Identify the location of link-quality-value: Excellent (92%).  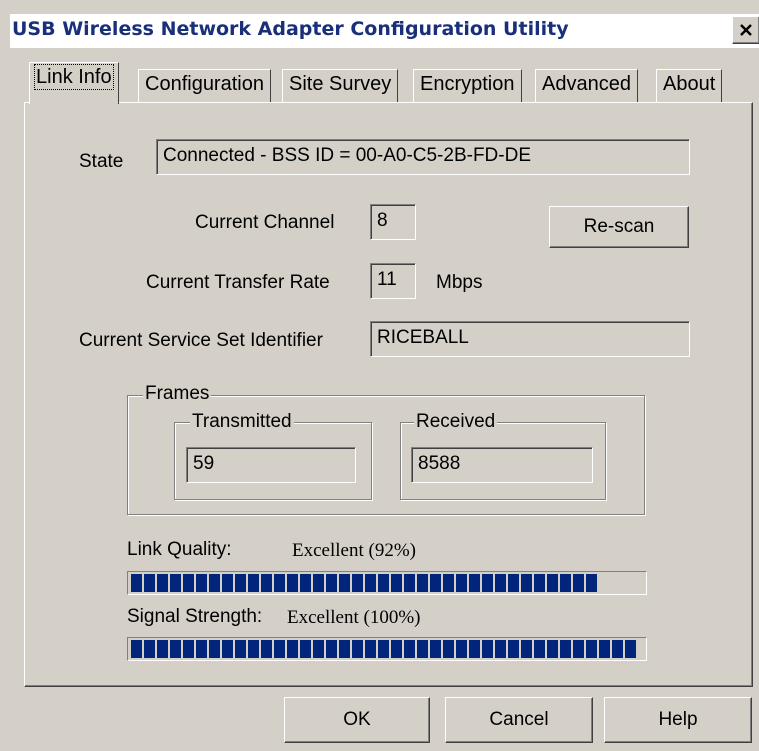
(354, 550).